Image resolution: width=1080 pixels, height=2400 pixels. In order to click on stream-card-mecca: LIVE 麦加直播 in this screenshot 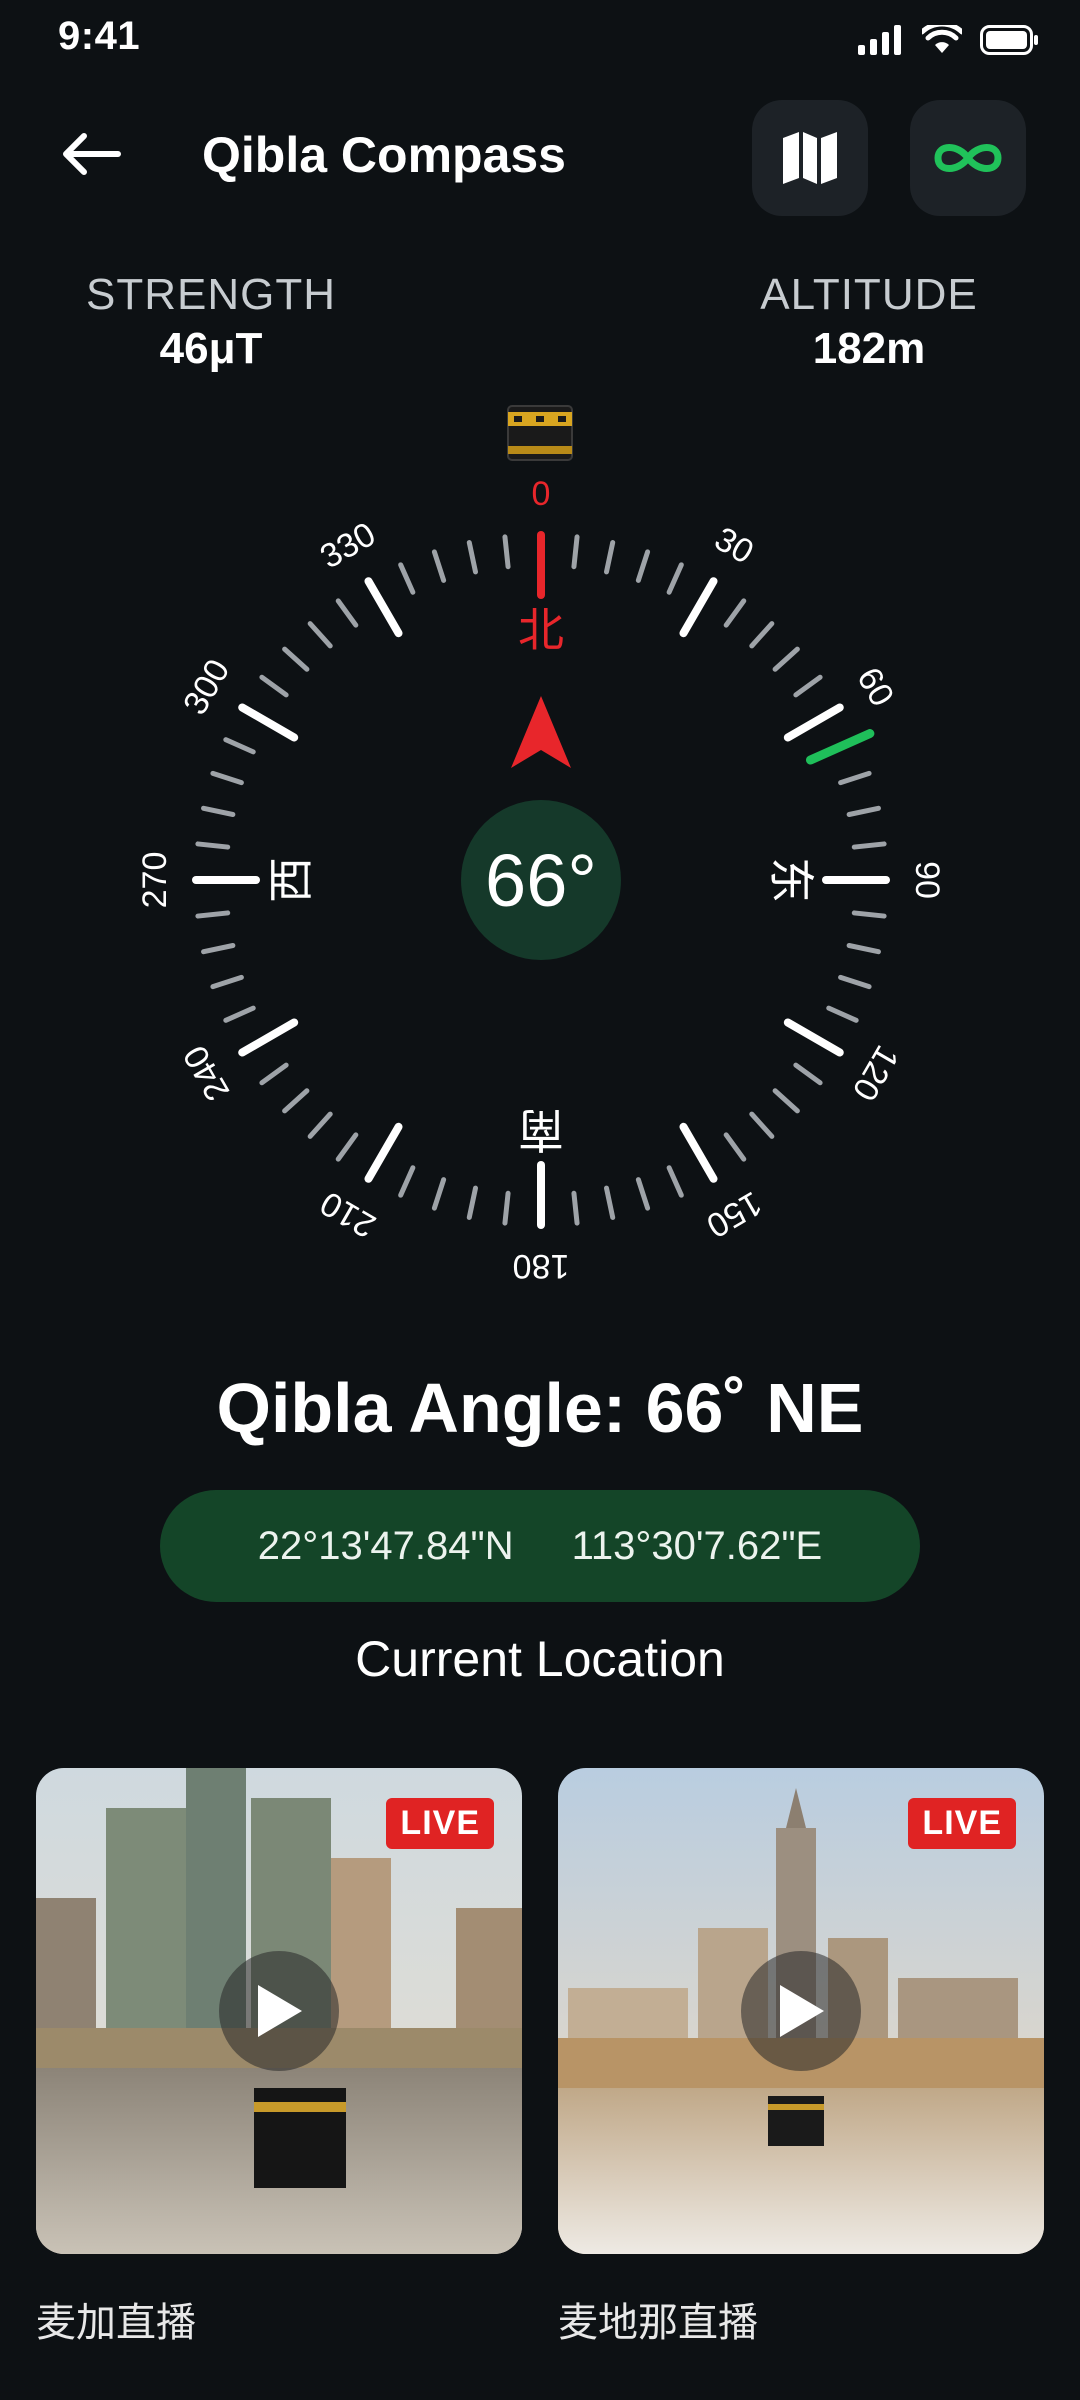, I will do `click(279, 2058)`.